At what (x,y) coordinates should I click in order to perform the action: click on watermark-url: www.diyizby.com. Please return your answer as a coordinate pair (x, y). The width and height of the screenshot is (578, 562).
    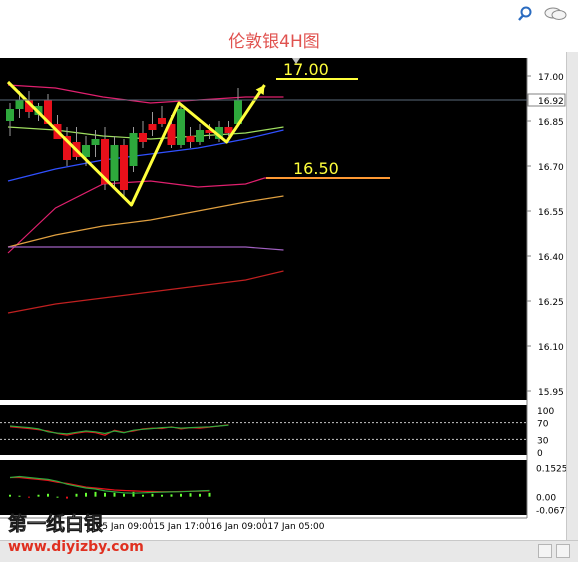
    Looking at the image, I should click on (76, 547).